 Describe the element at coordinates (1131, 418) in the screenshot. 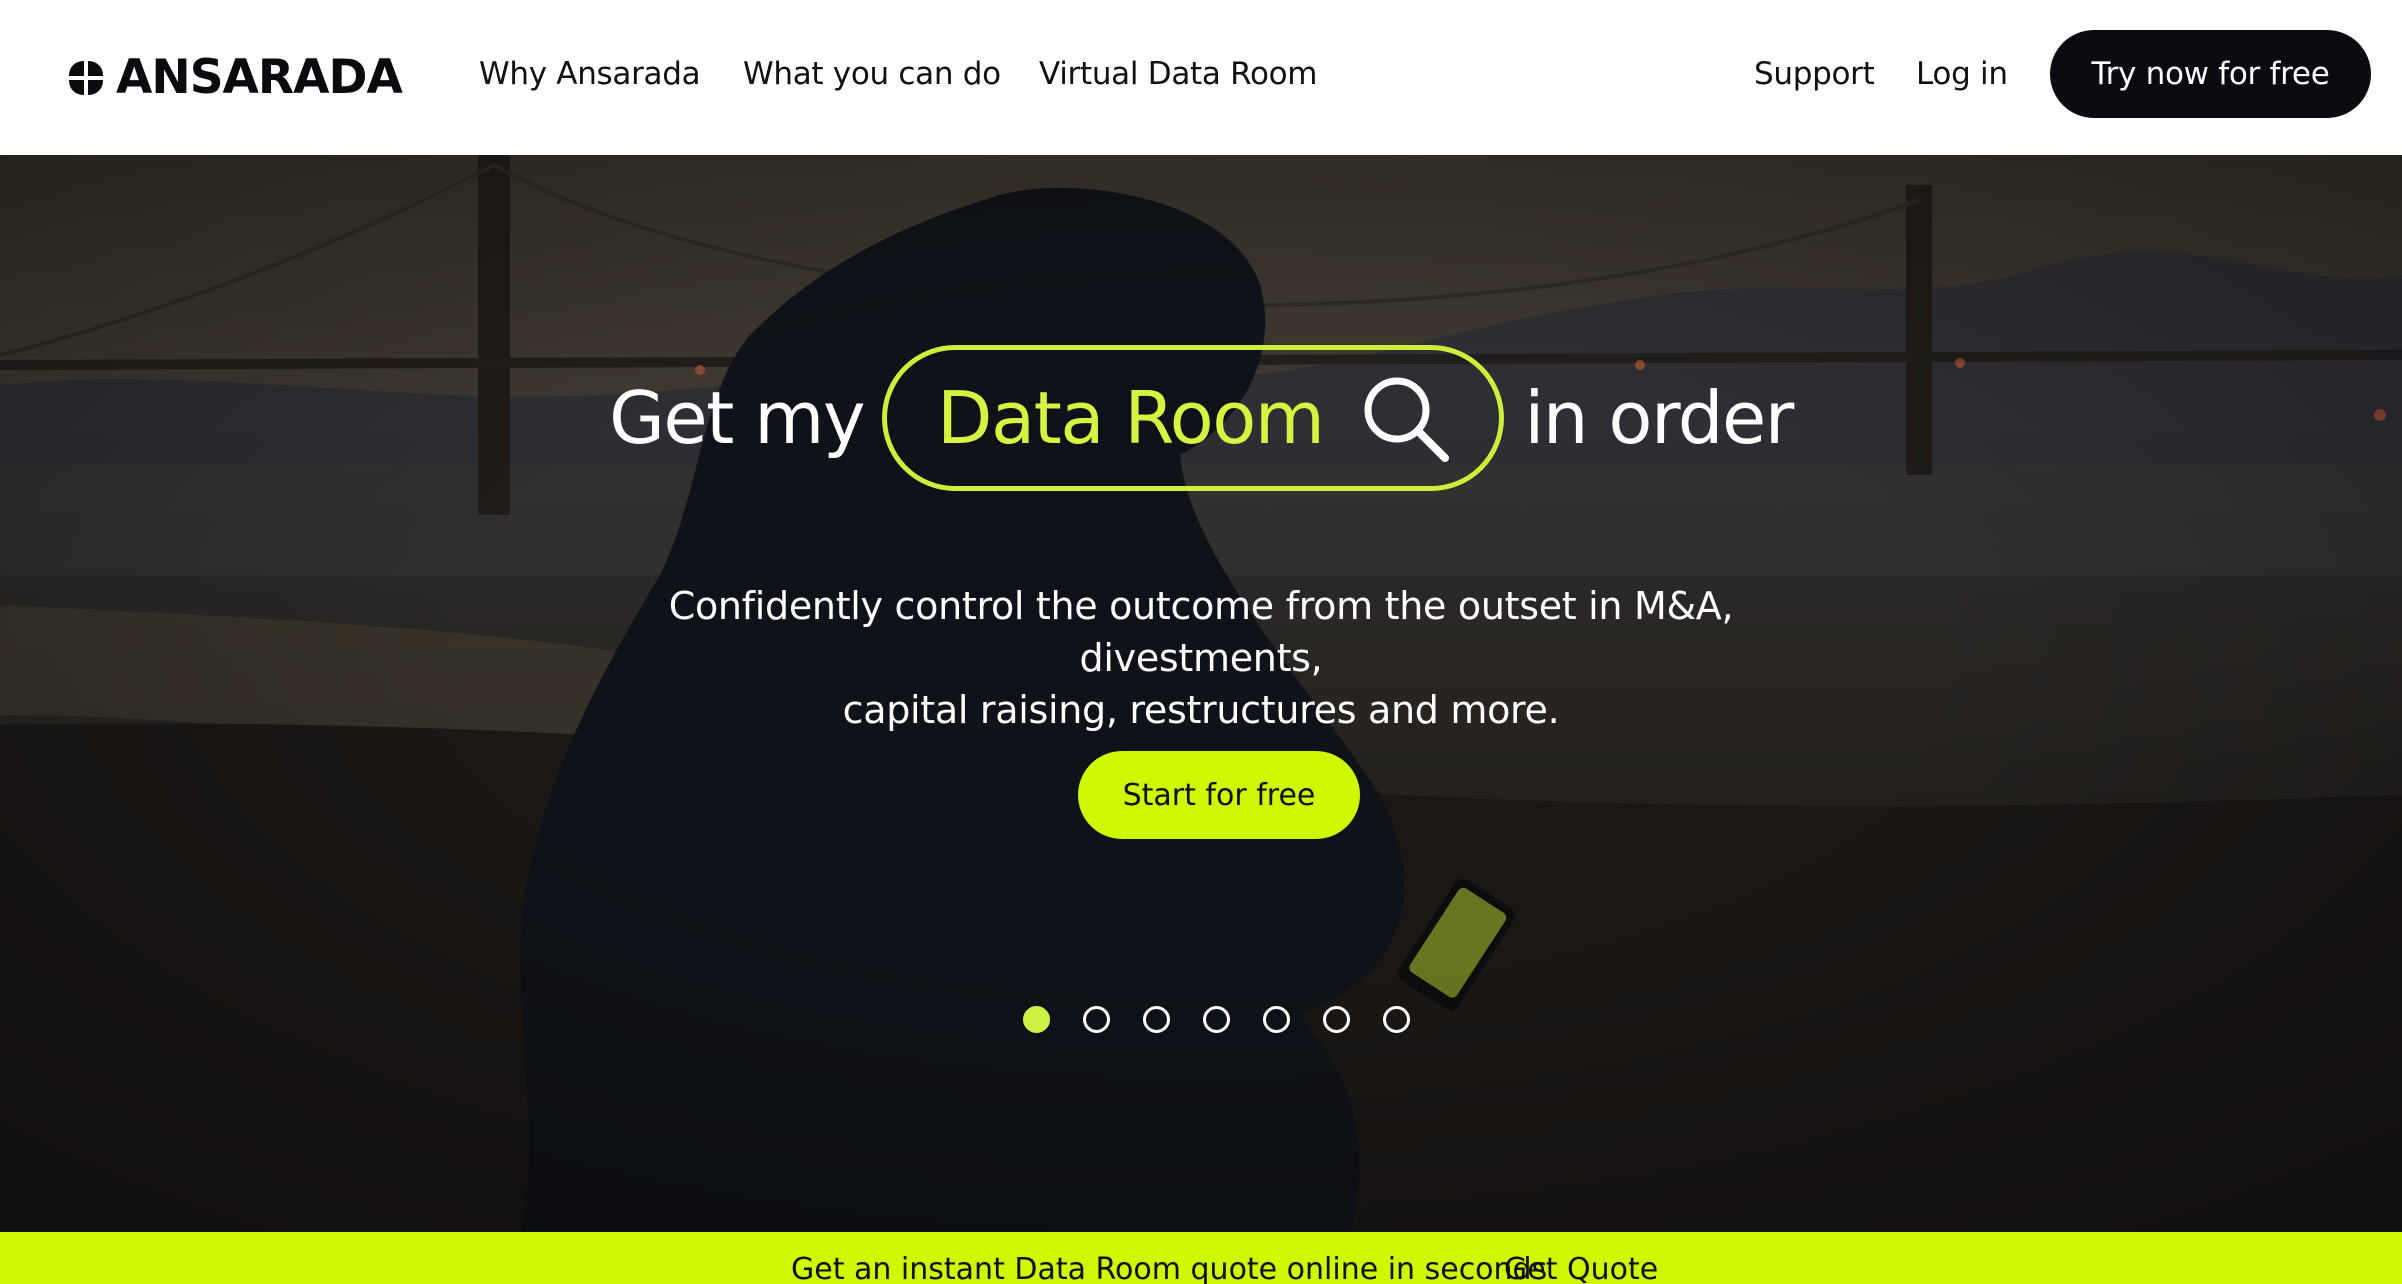

I see `headline-search-term: Data Room` at that location.